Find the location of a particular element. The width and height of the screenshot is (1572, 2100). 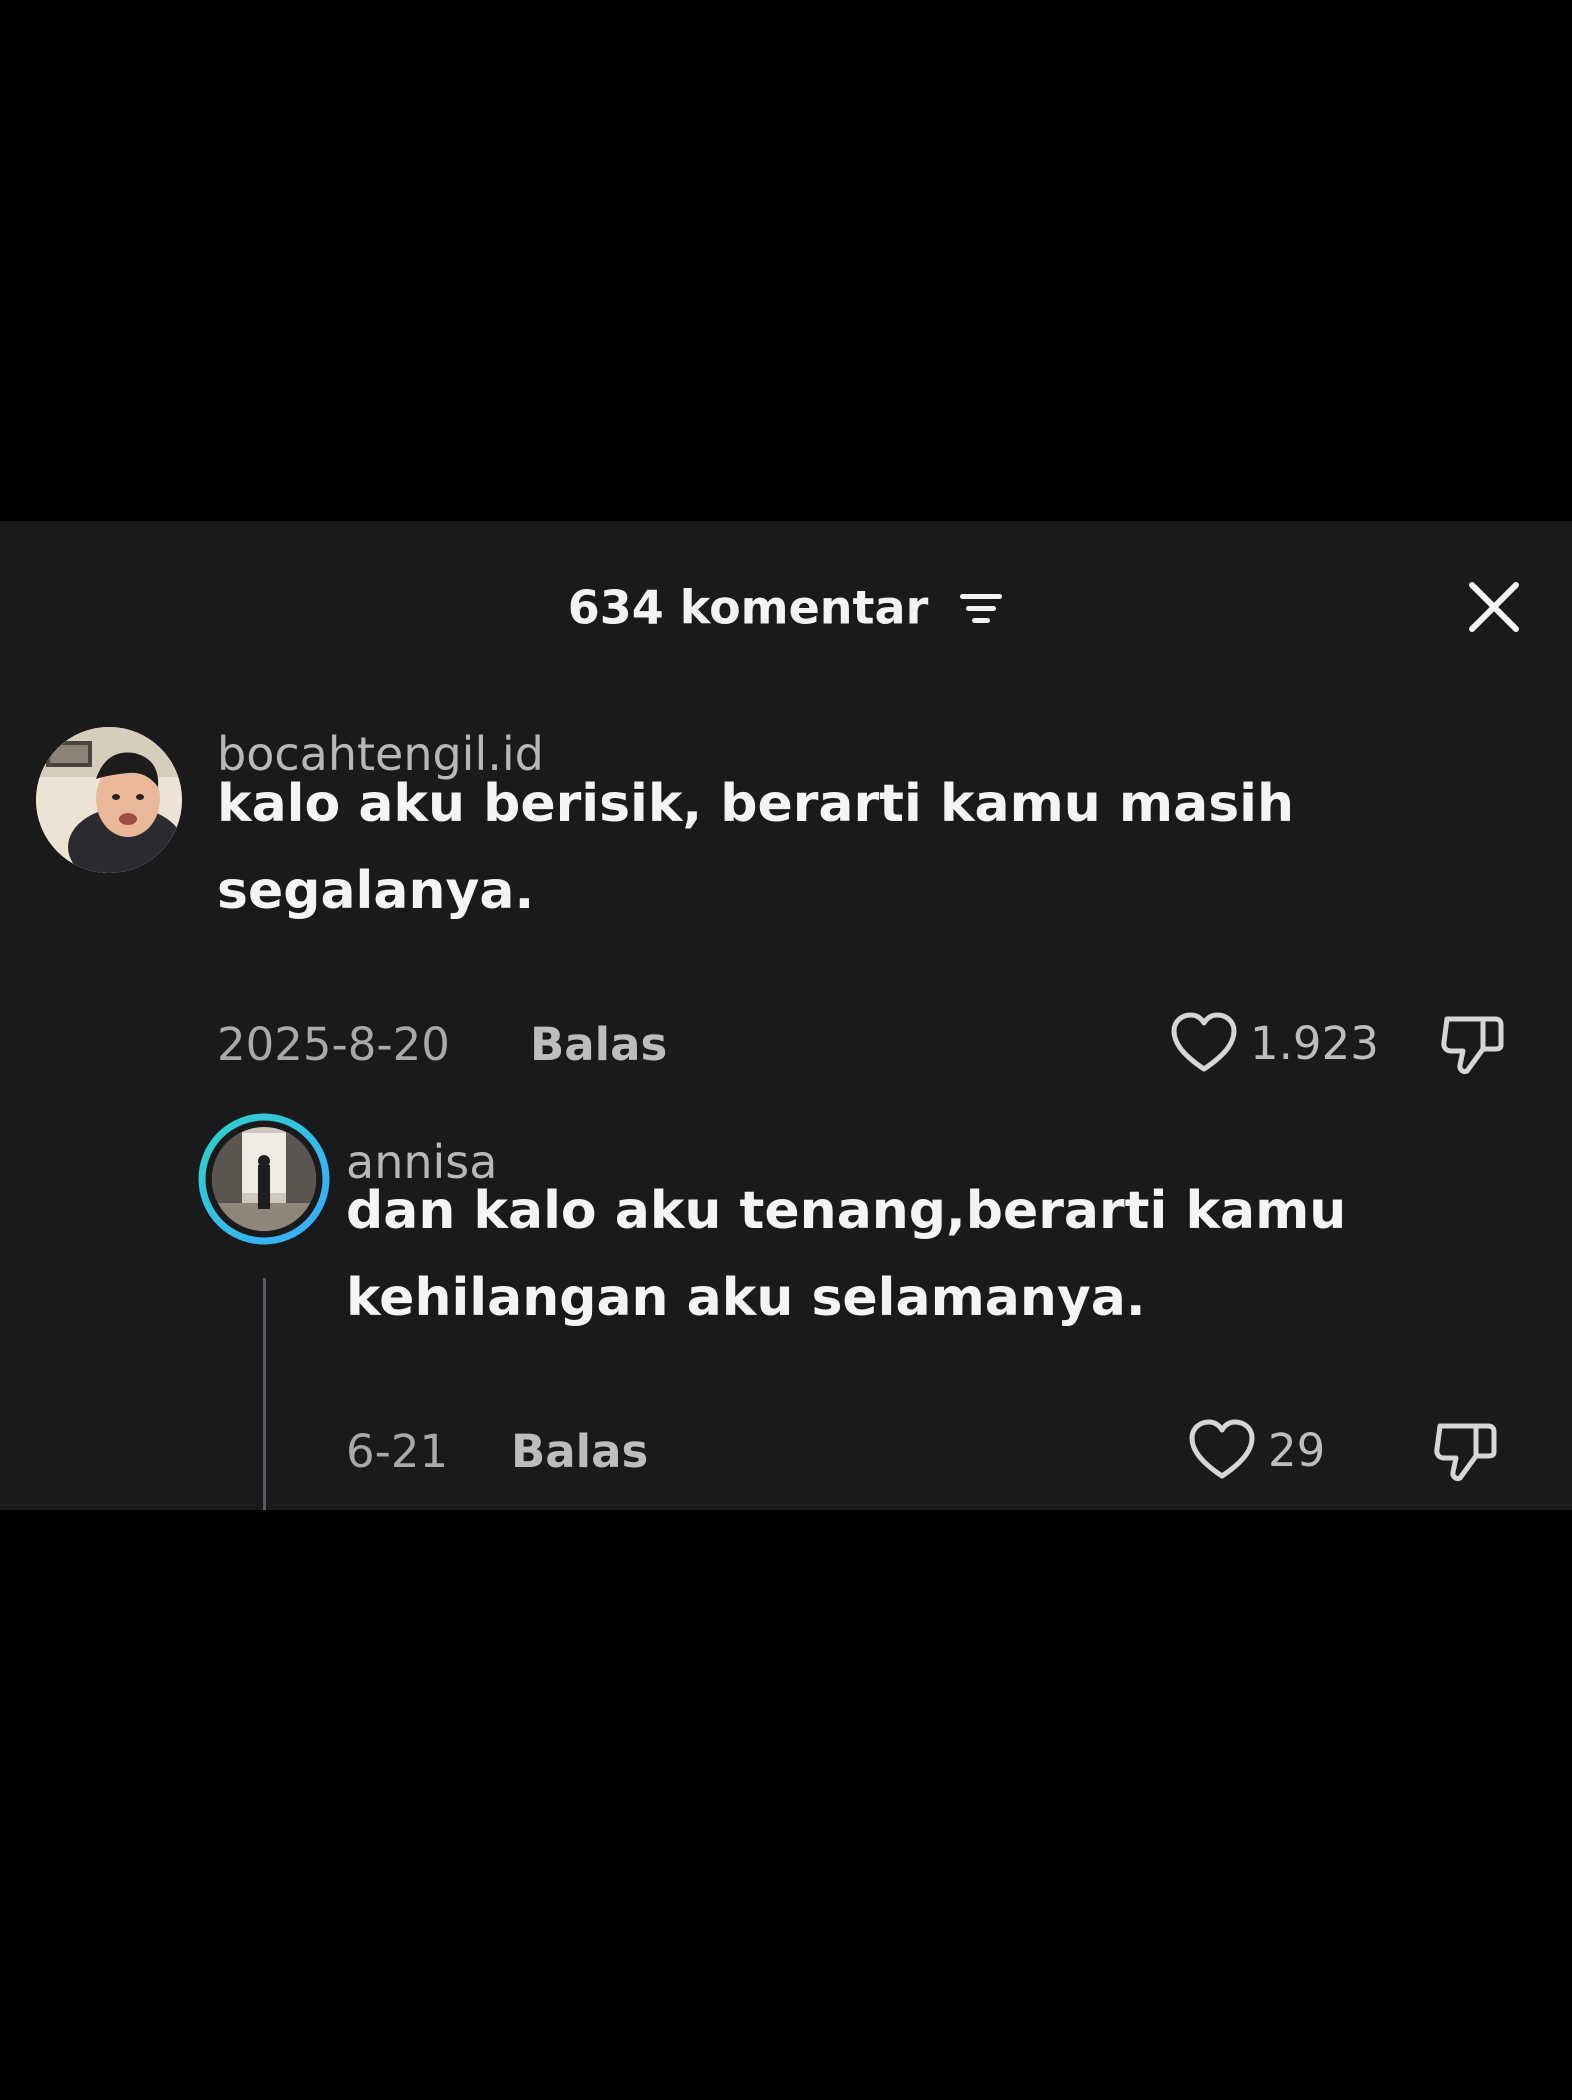

thumbs-down-icon is located at coordinates (1465, 1451).